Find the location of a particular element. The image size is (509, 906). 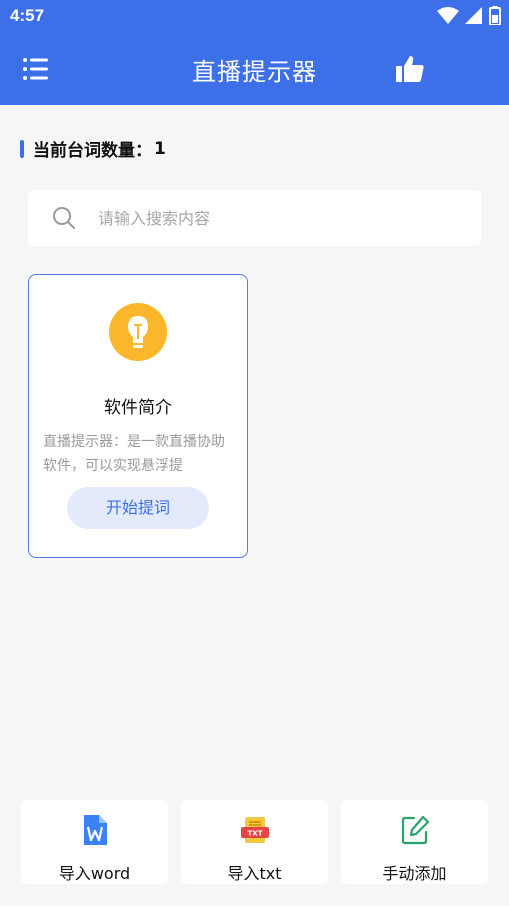

card-title: 软件简介 is located at coordinates (138, 408).